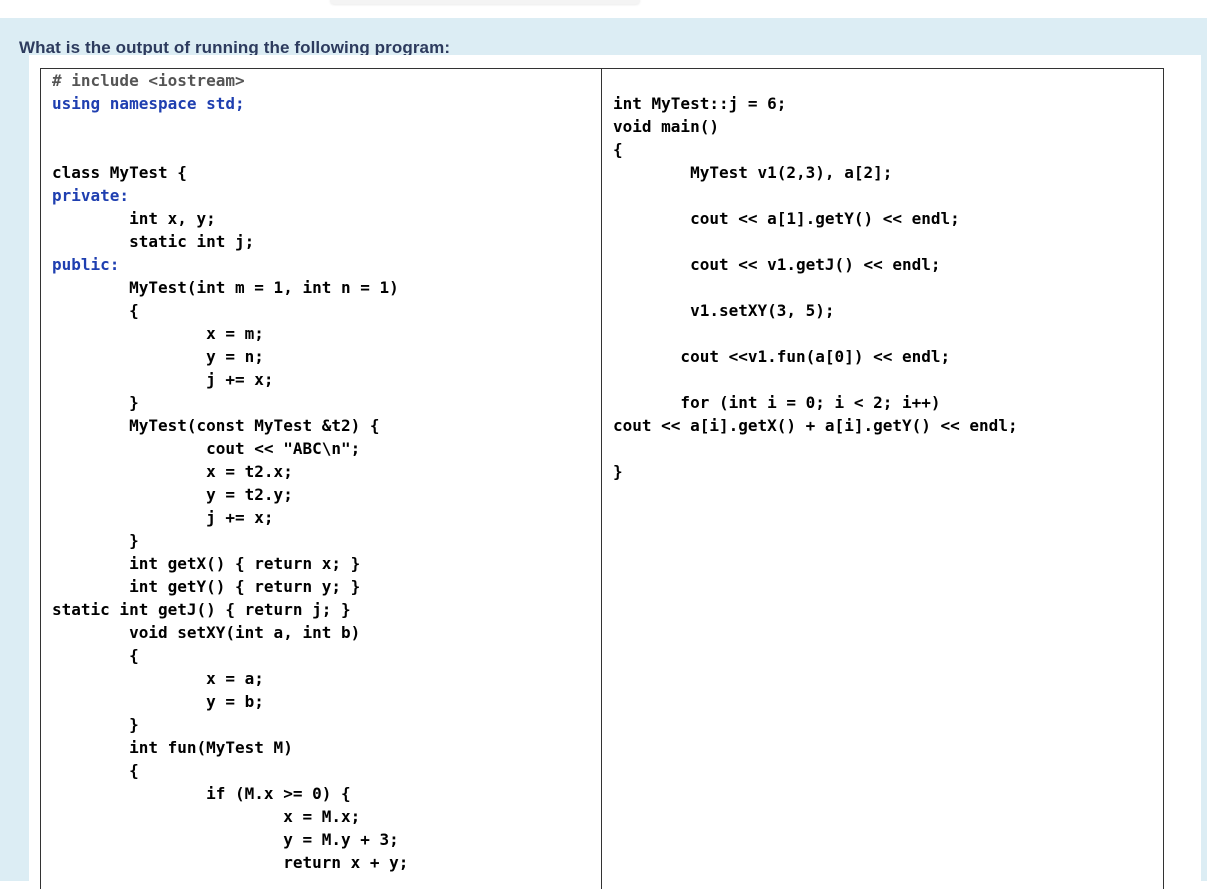 The image size is (1207, 889). I want to click on code-line: cout << "ABC\n";, so click(206, 448).